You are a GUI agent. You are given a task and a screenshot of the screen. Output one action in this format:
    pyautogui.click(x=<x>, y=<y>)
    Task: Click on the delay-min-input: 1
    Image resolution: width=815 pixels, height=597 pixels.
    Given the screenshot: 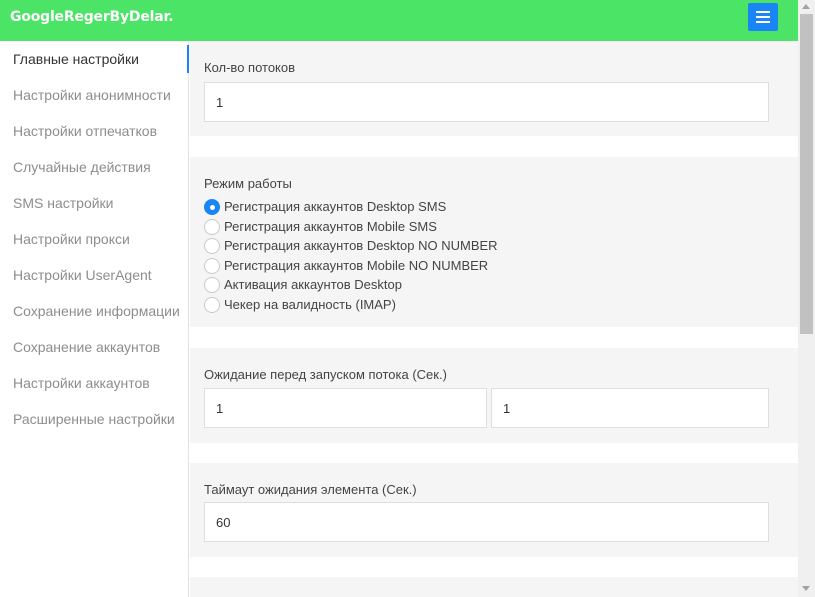 What is the action you would take?
    pyautogui.click(x=345, y=408)
    